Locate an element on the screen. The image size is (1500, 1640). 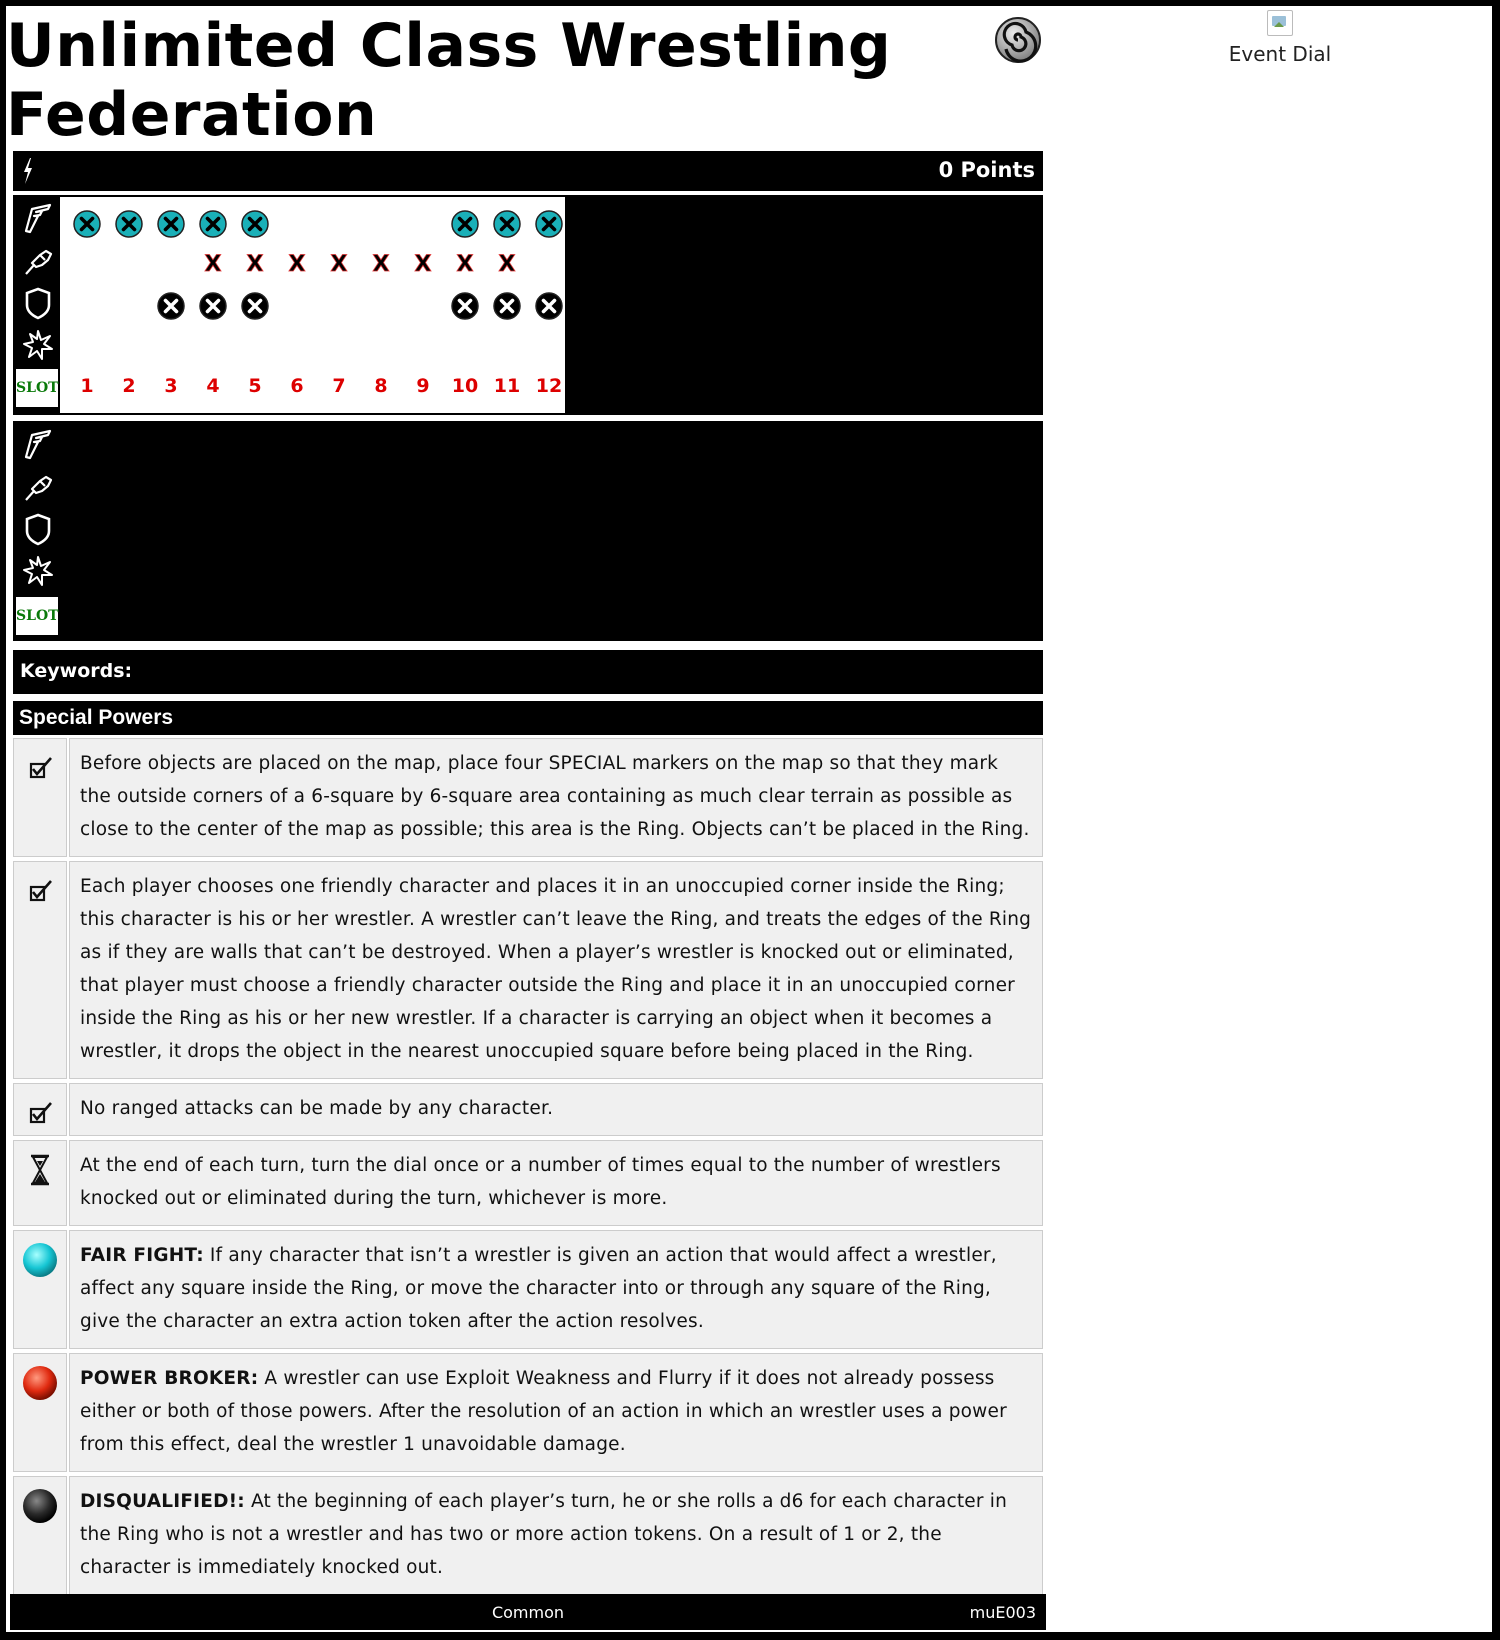
special-power-name: DISQUALIFIED!: is located at coordinates (162, 1501).